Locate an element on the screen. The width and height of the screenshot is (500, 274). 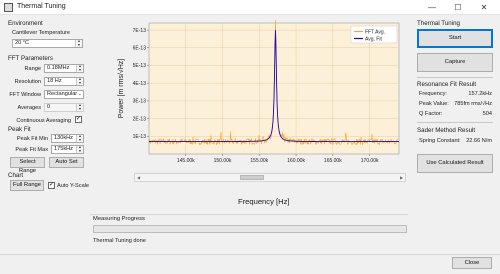
x-tick-label: 155.00k is located at coordinates (259, 161).